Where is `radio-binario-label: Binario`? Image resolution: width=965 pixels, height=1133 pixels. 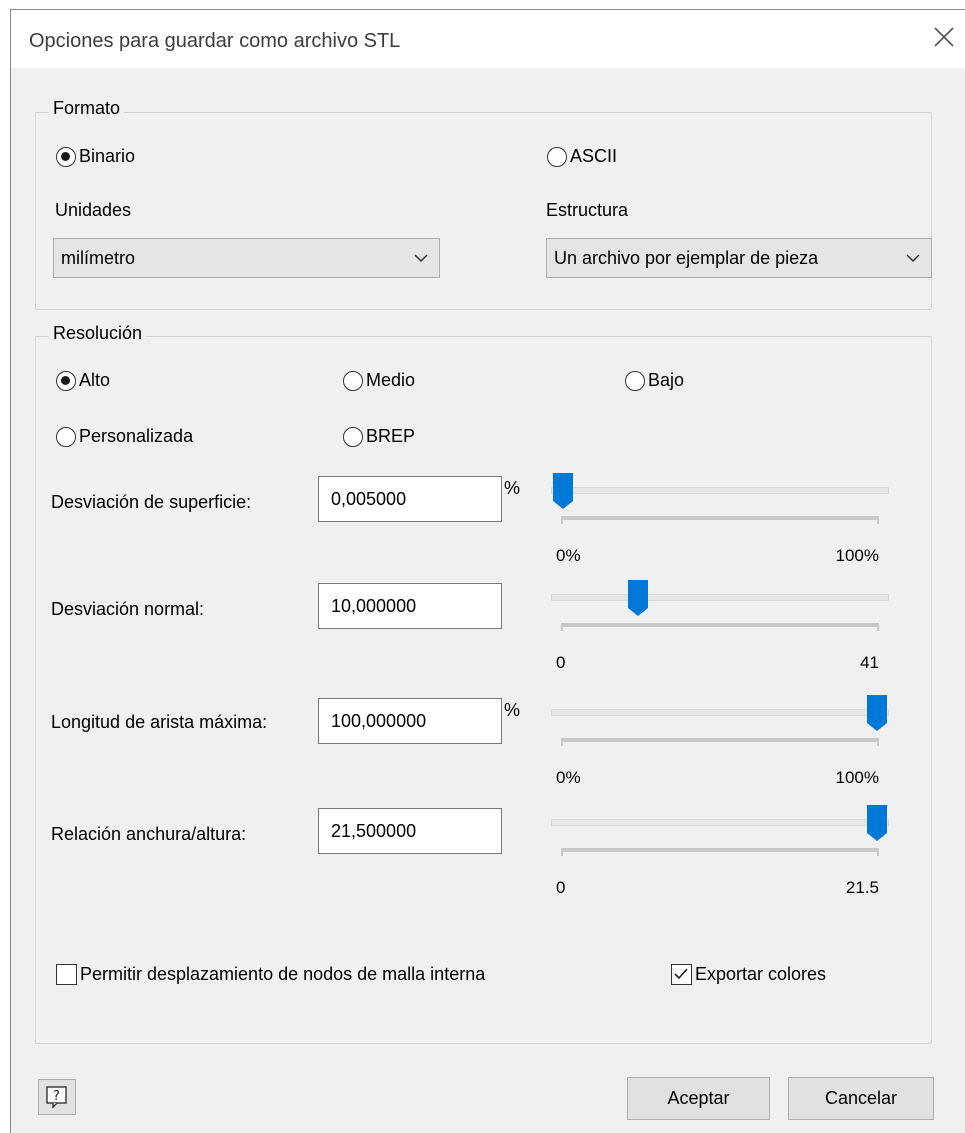 radio-binario-label: Binario is located at coordinates (107, 156).